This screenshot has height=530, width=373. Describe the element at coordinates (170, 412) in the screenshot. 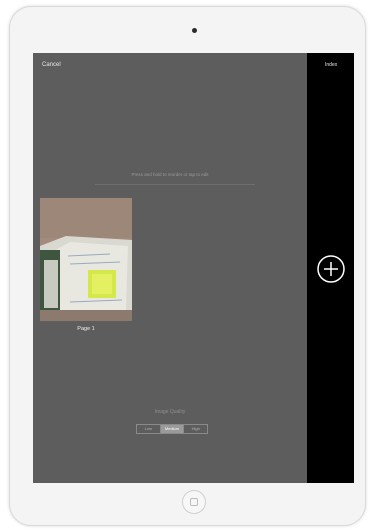

I see `image-quality-label: Image Quality` at that location.